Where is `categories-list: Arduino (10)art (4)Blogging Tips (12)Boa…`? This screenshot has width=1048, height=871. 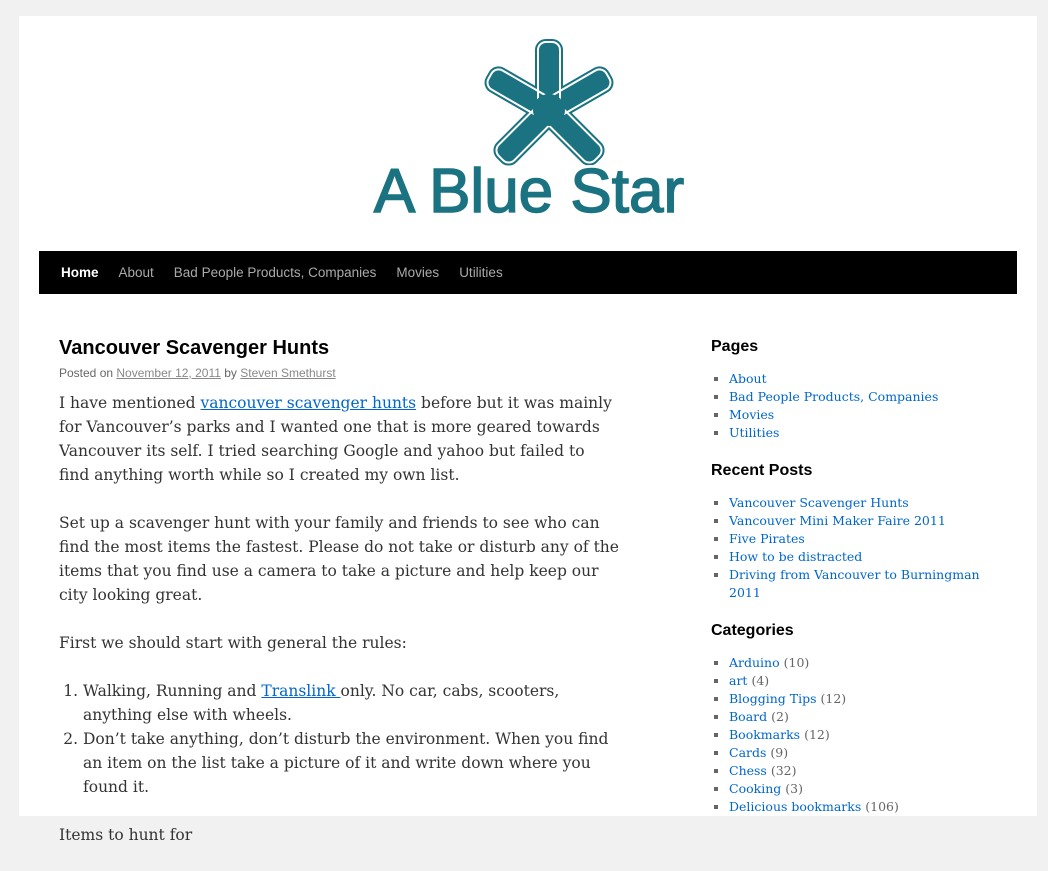 categories-list: Arduino (10)art (4)Blogging Tips (12)Boa… is located at coordinates (861, 735).